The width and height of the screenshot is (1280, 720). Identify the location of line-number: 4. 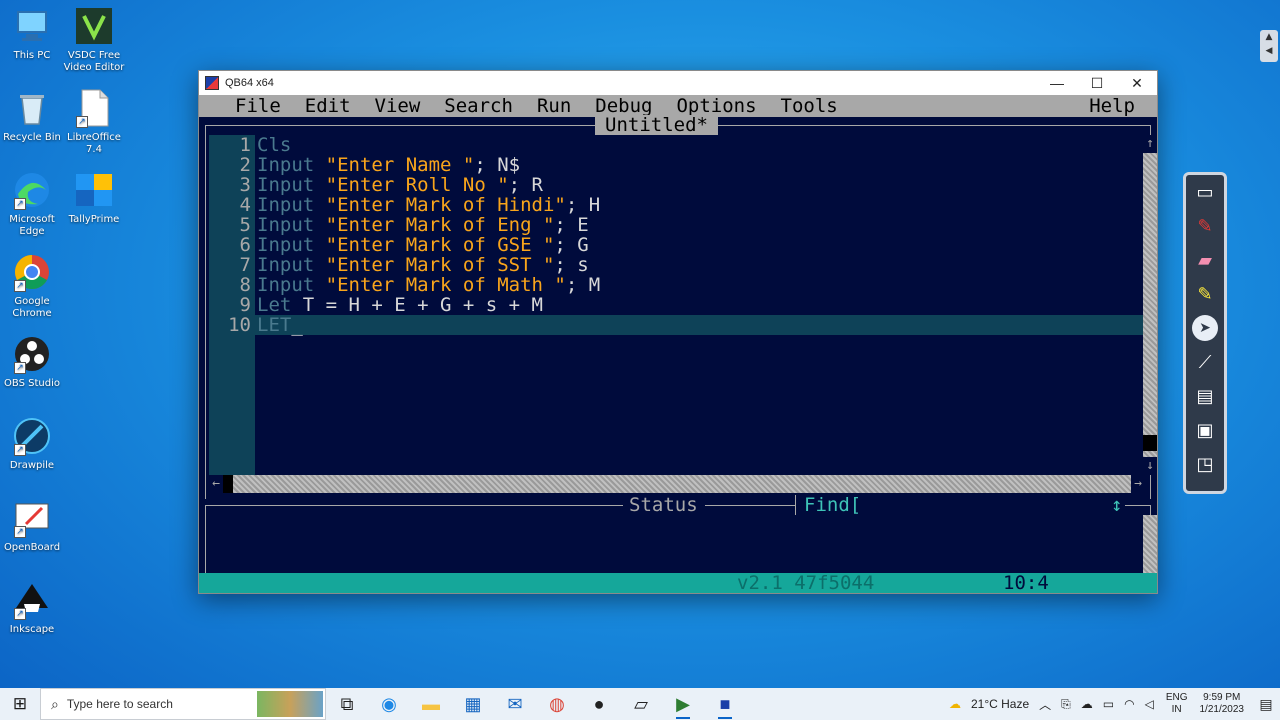
(245, 205).